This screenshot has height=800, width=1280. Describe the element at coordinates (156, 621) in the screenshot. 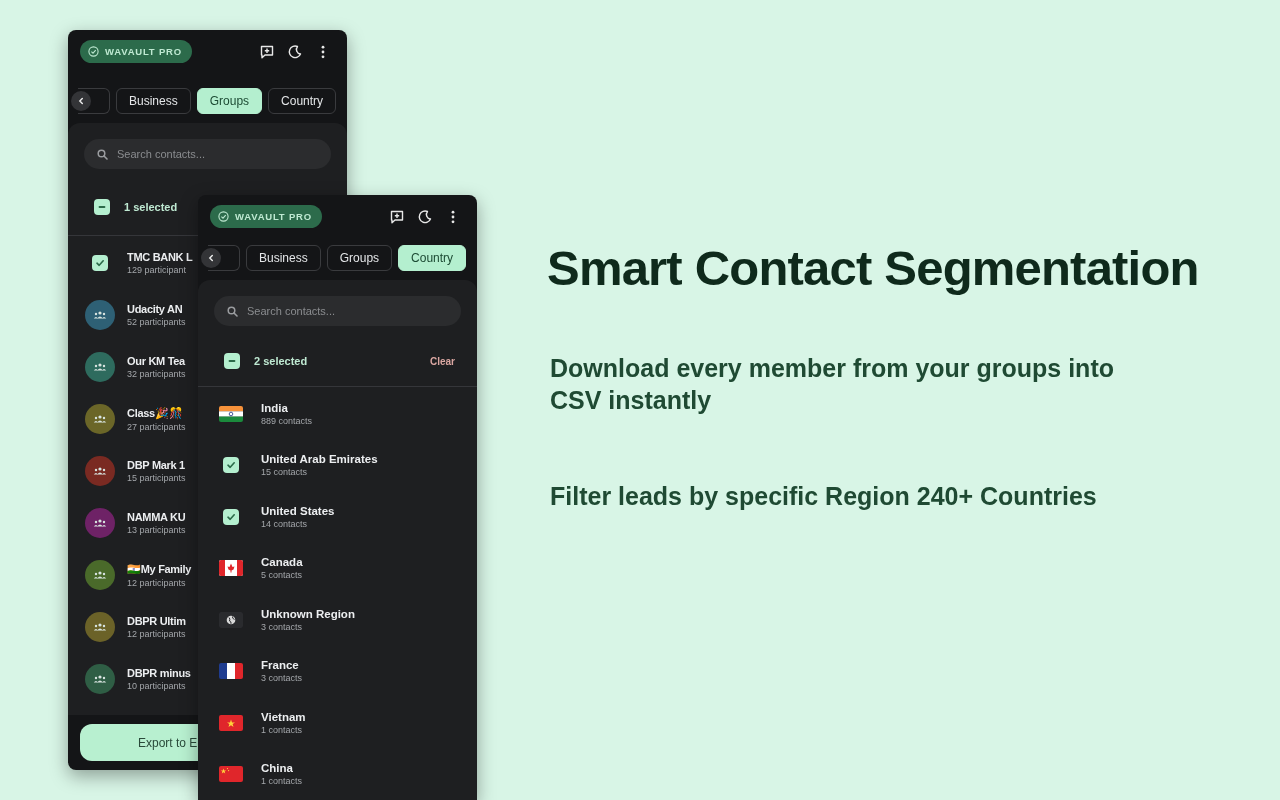

I see `contact-name: DBPR Ultim` at that location.